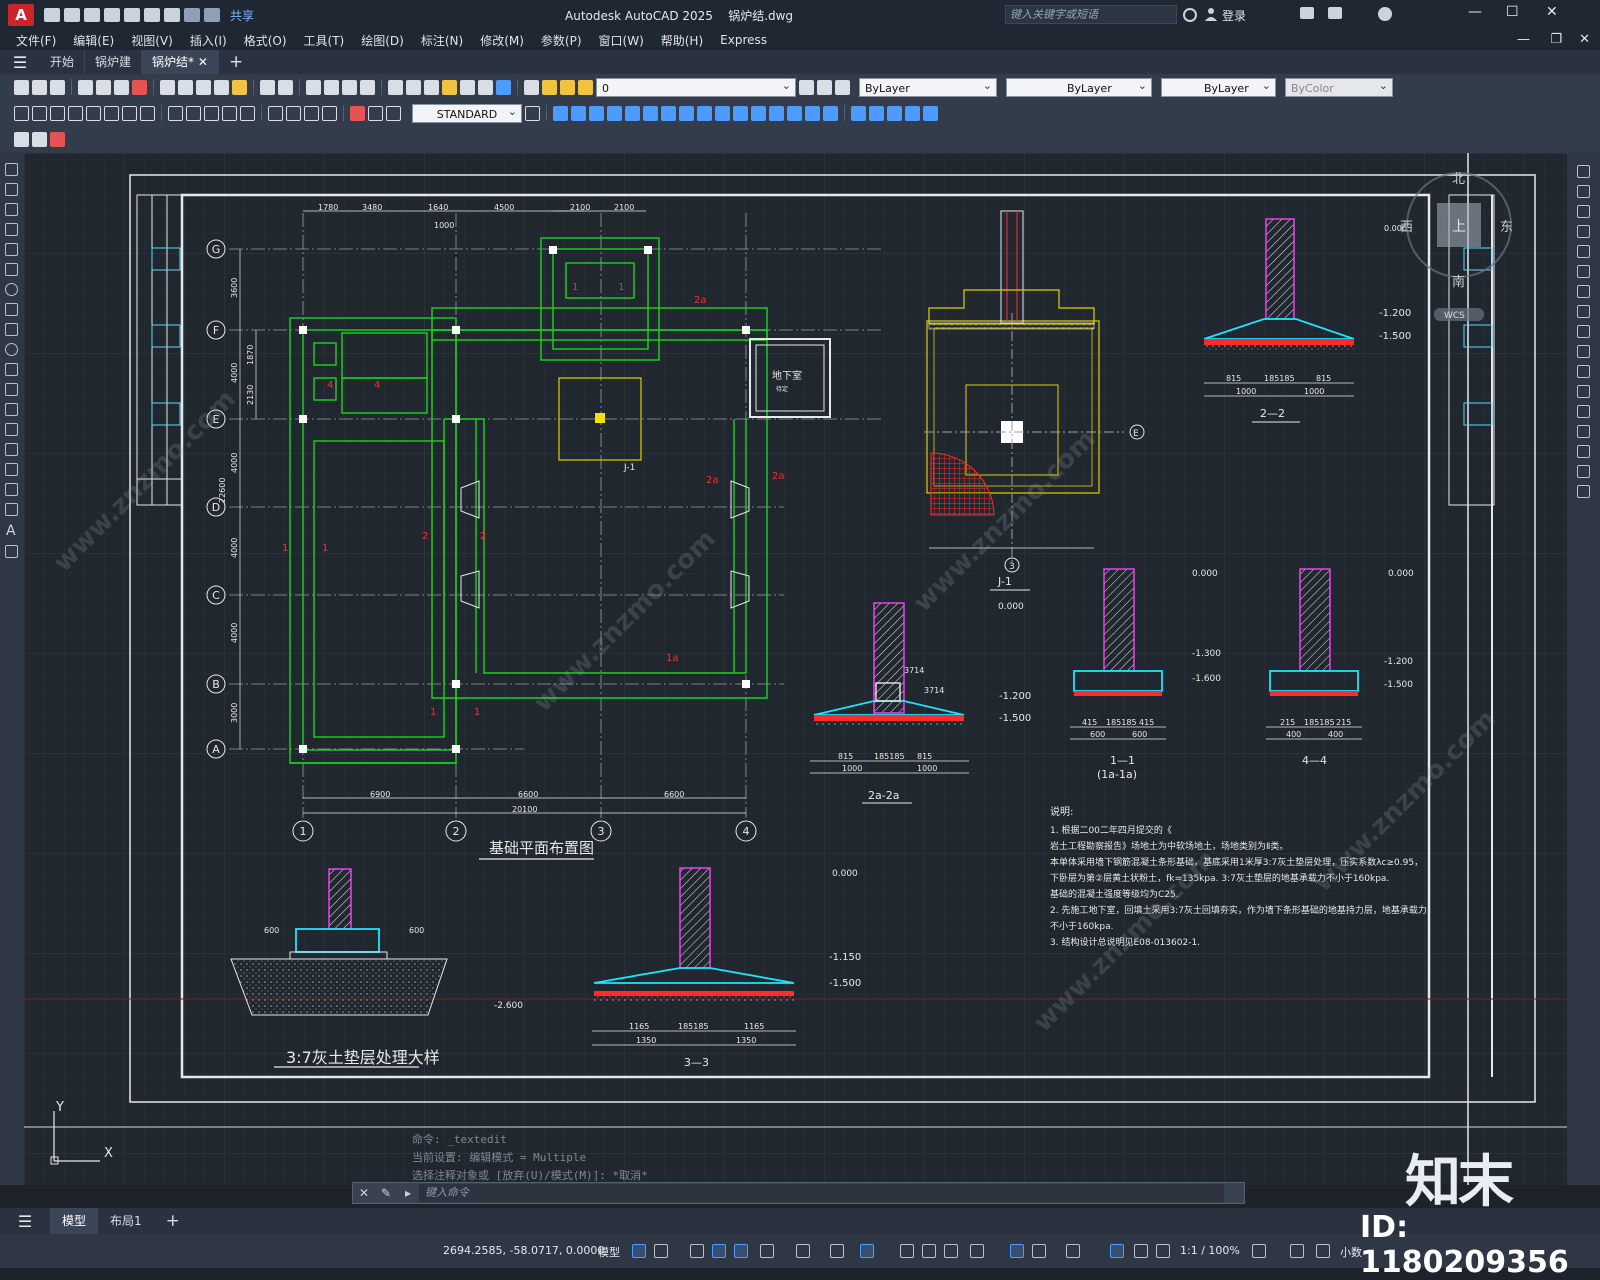 The image size is (1600, 1280). Describe the element at coordinates (776, 113) in the screenshot. I see `join-icon` at that location.